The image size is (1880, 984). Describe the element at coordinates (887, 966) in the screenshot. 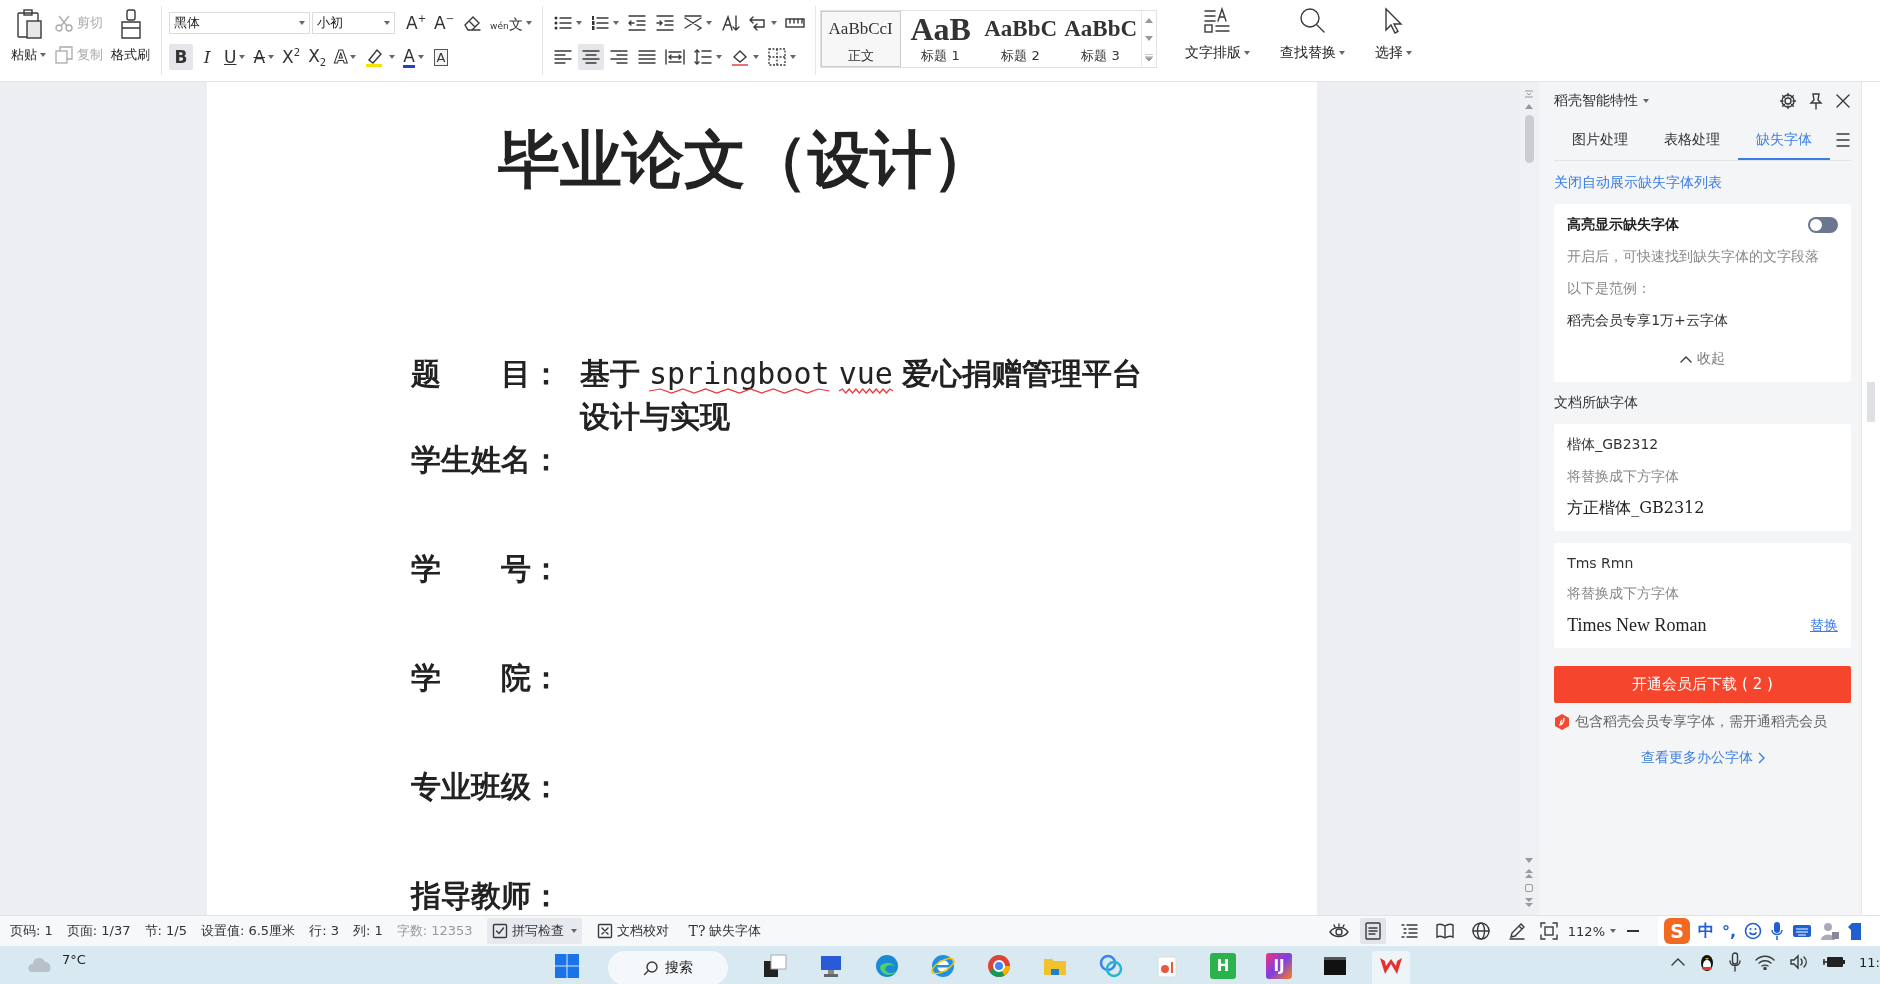

I see `edge-browser-icon` at that location.